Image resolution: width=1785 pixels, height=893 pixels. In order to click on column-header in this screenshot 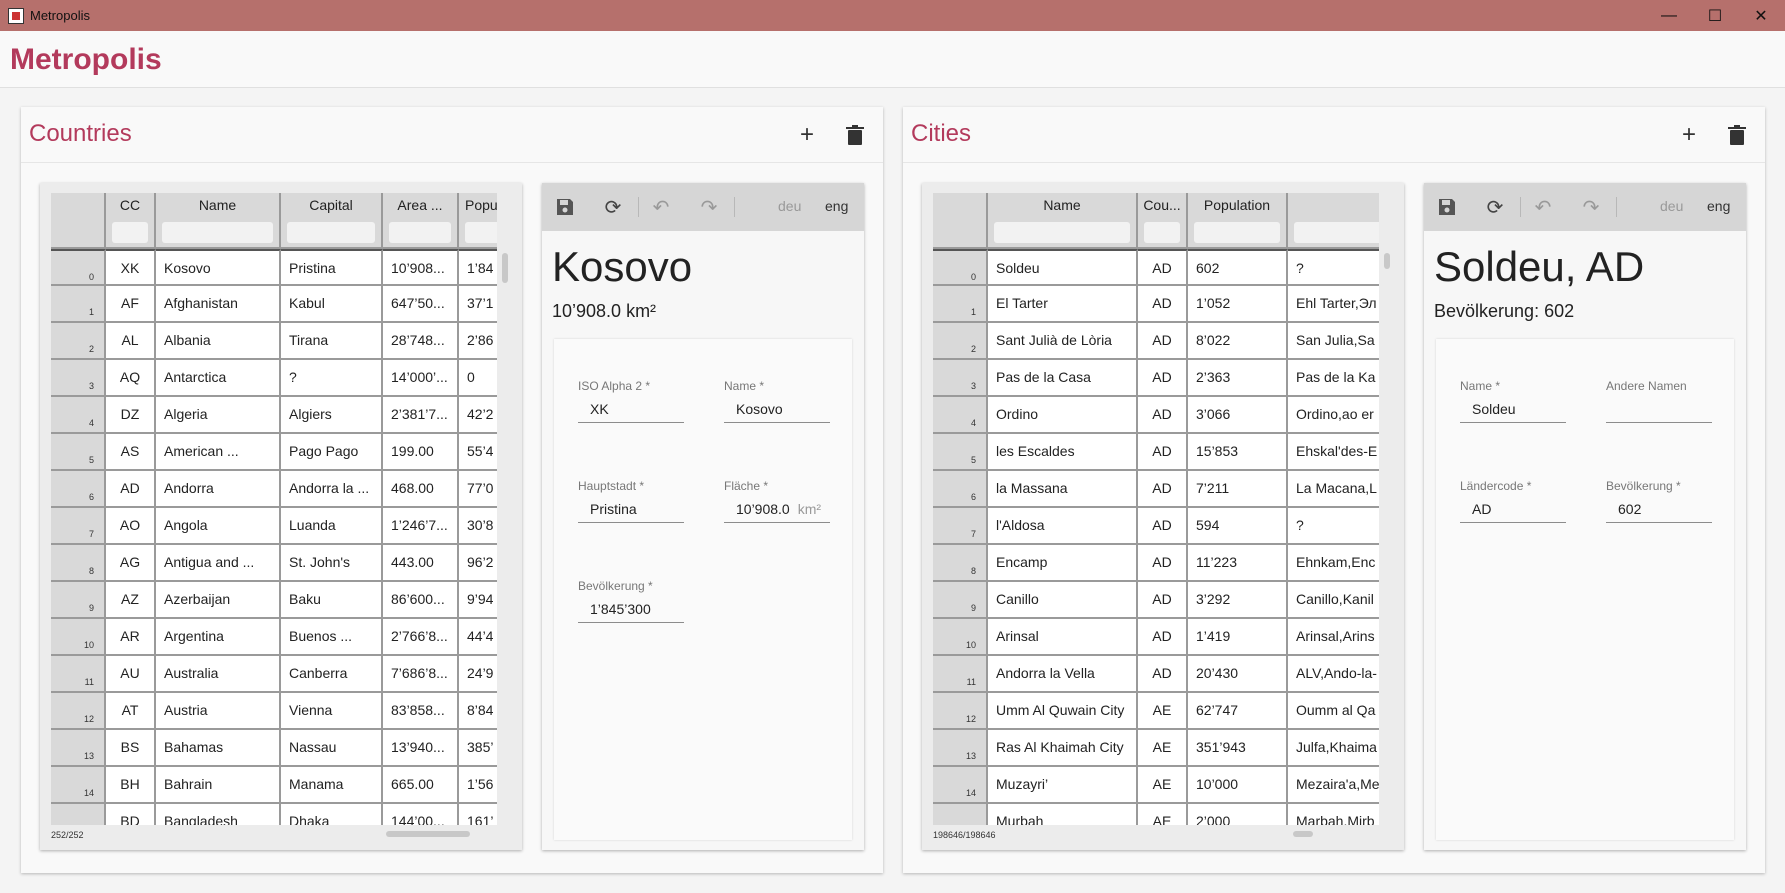, I will do `click(1333, 221)`.